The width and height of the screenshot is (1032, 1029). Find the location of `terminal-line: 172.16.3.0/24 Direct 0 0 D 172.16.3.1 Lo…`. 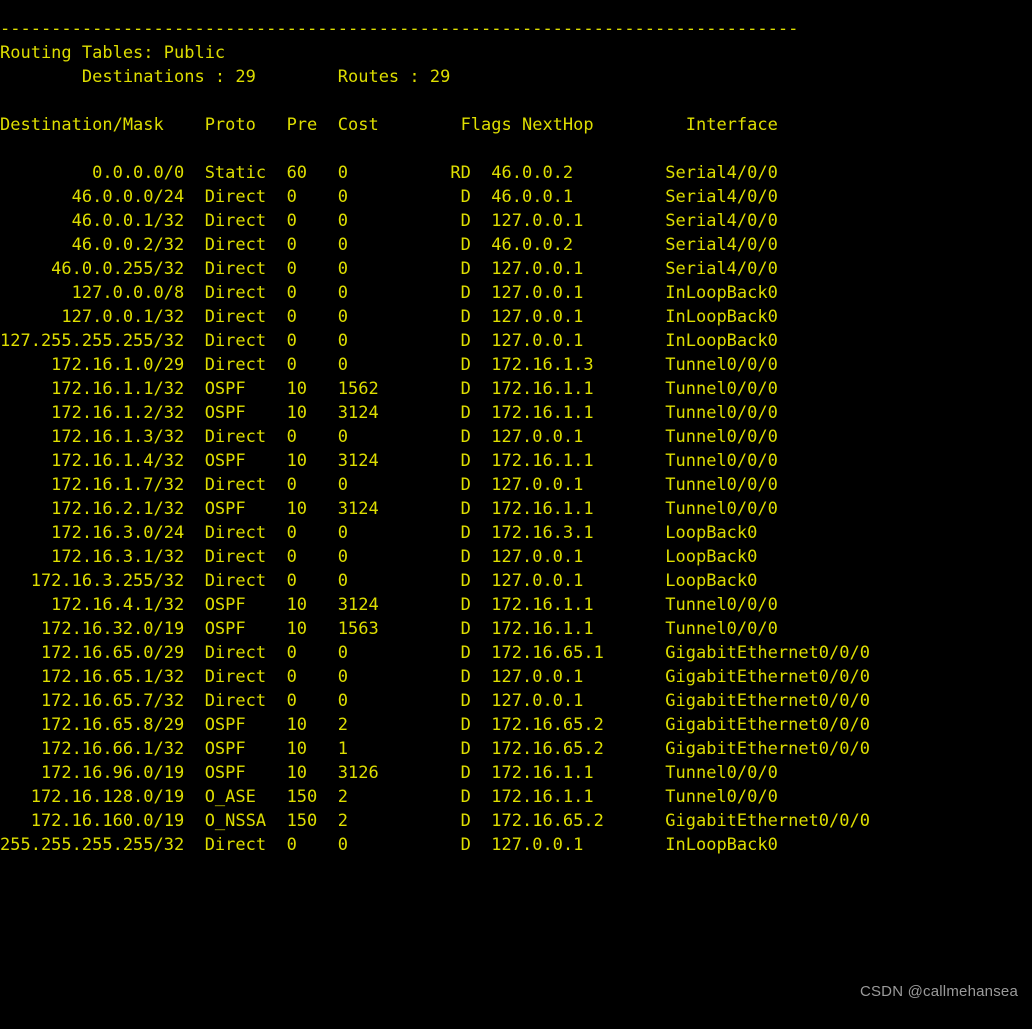

terminal-line: 172.16.3.0/24 Direct 0 0 D 172.16.3.1 Lo… is located at coordinates (379, 533).